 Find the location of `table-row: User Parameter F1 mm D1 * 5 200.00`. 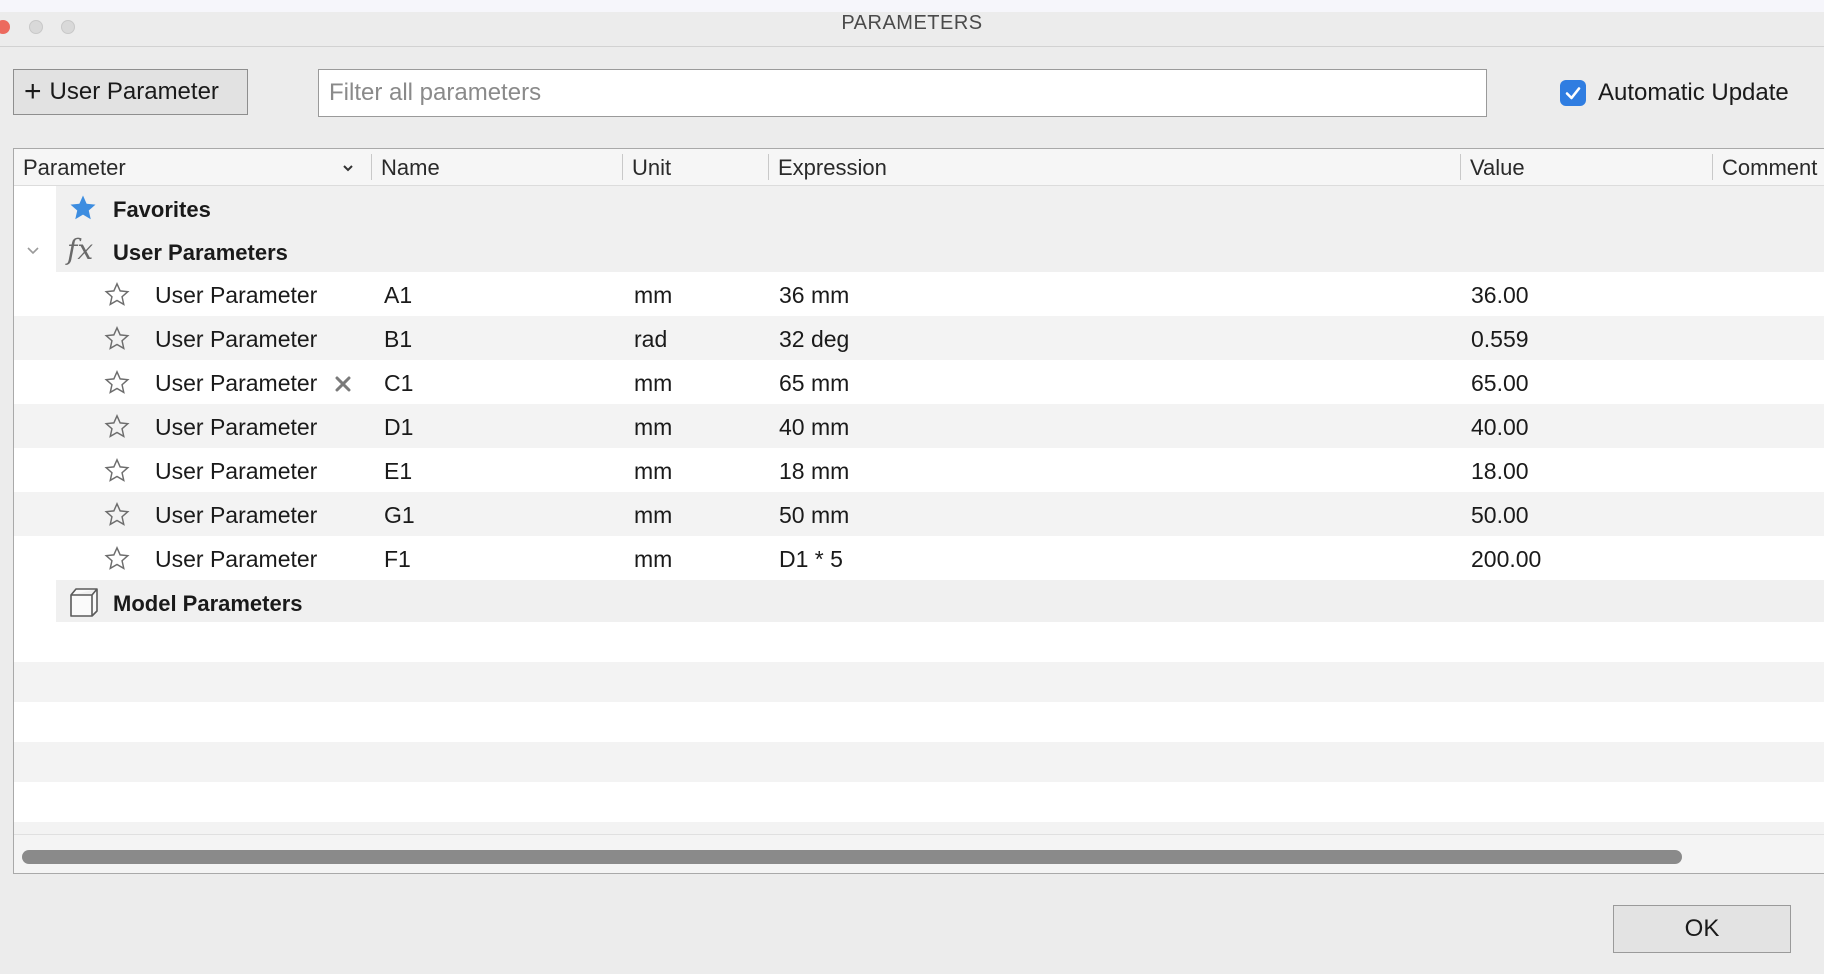

table-row: User Parameter F1 mm D1 * 5 200.00 is located at coordinates (919, 558).